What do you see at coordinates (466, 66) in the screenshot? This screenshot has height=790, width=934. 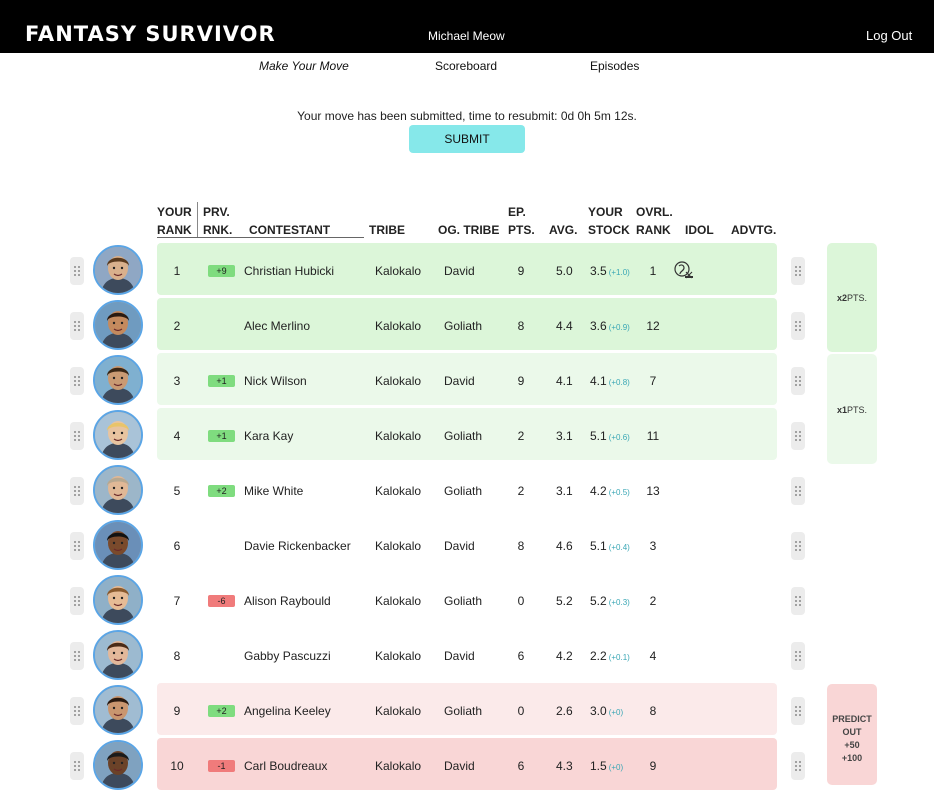 I see `nav-scoreboard: Scoreboard` at bounding box center [466, 66].